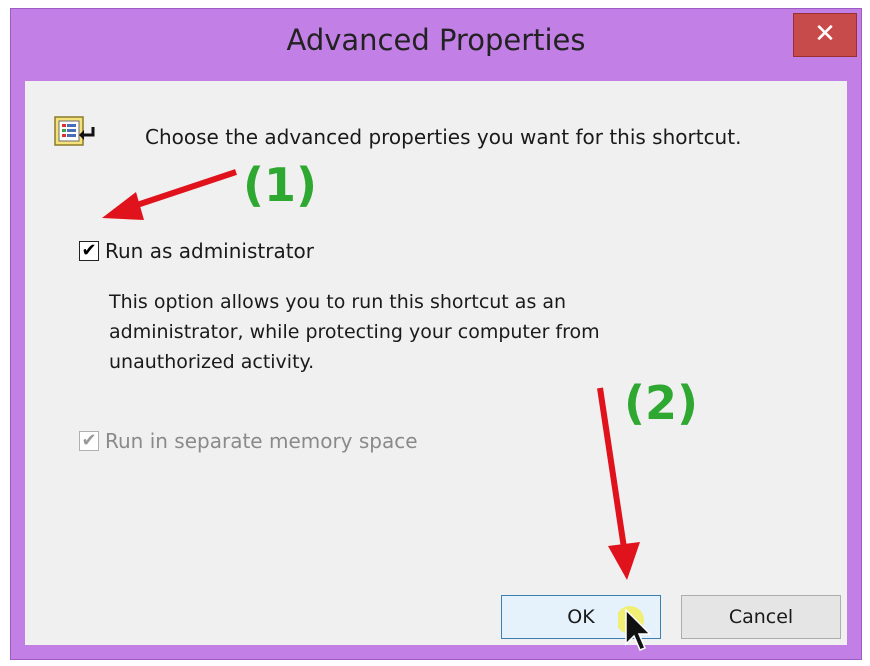 The image size is (870, 666). I want to click on arrow-to-ok-button, so click(618, 483).